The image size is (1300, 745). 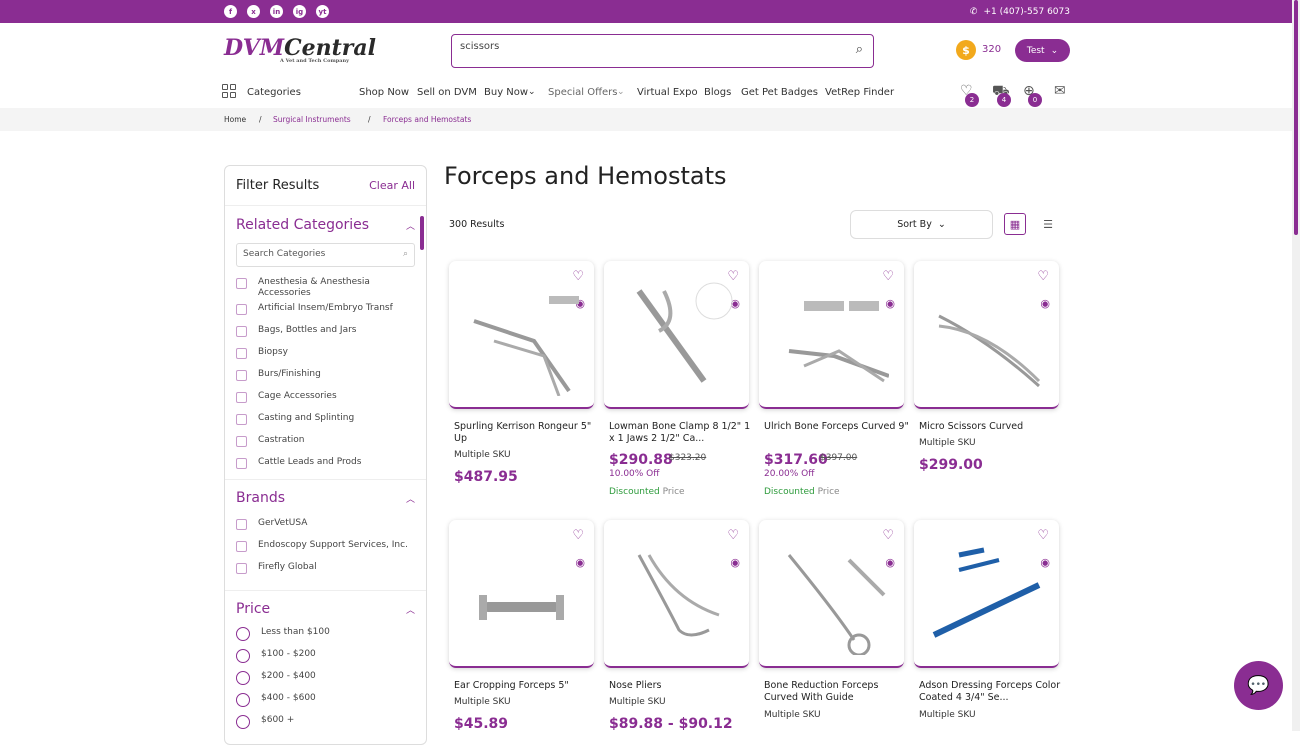 I want to click on nav-sell-on-dvm: Sell on DVM, so click(x=447, y=92).